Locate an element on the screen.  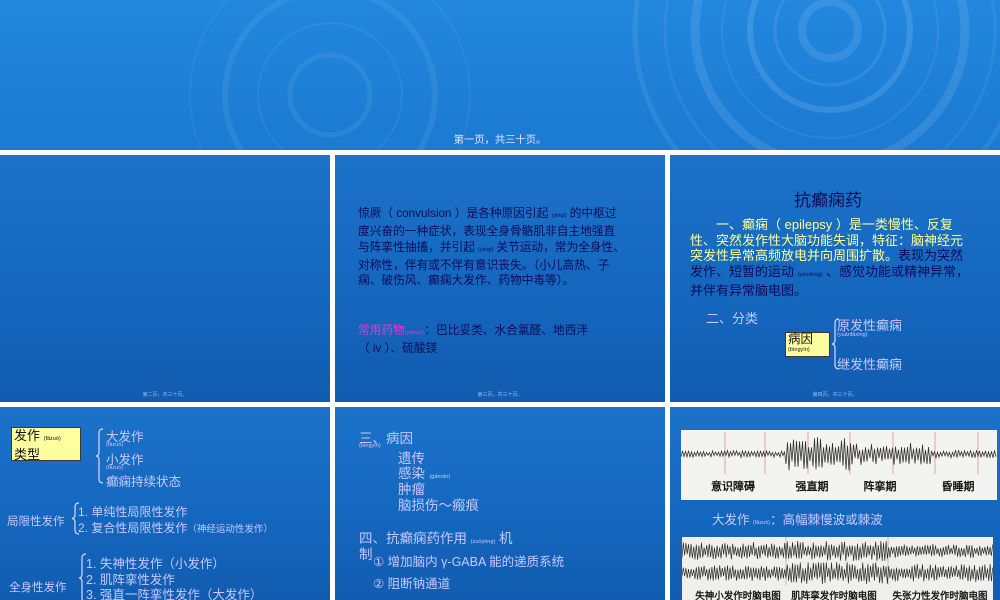
pinyin-annotation: (gǎnrǎn) is located at coordinates (440, 477).